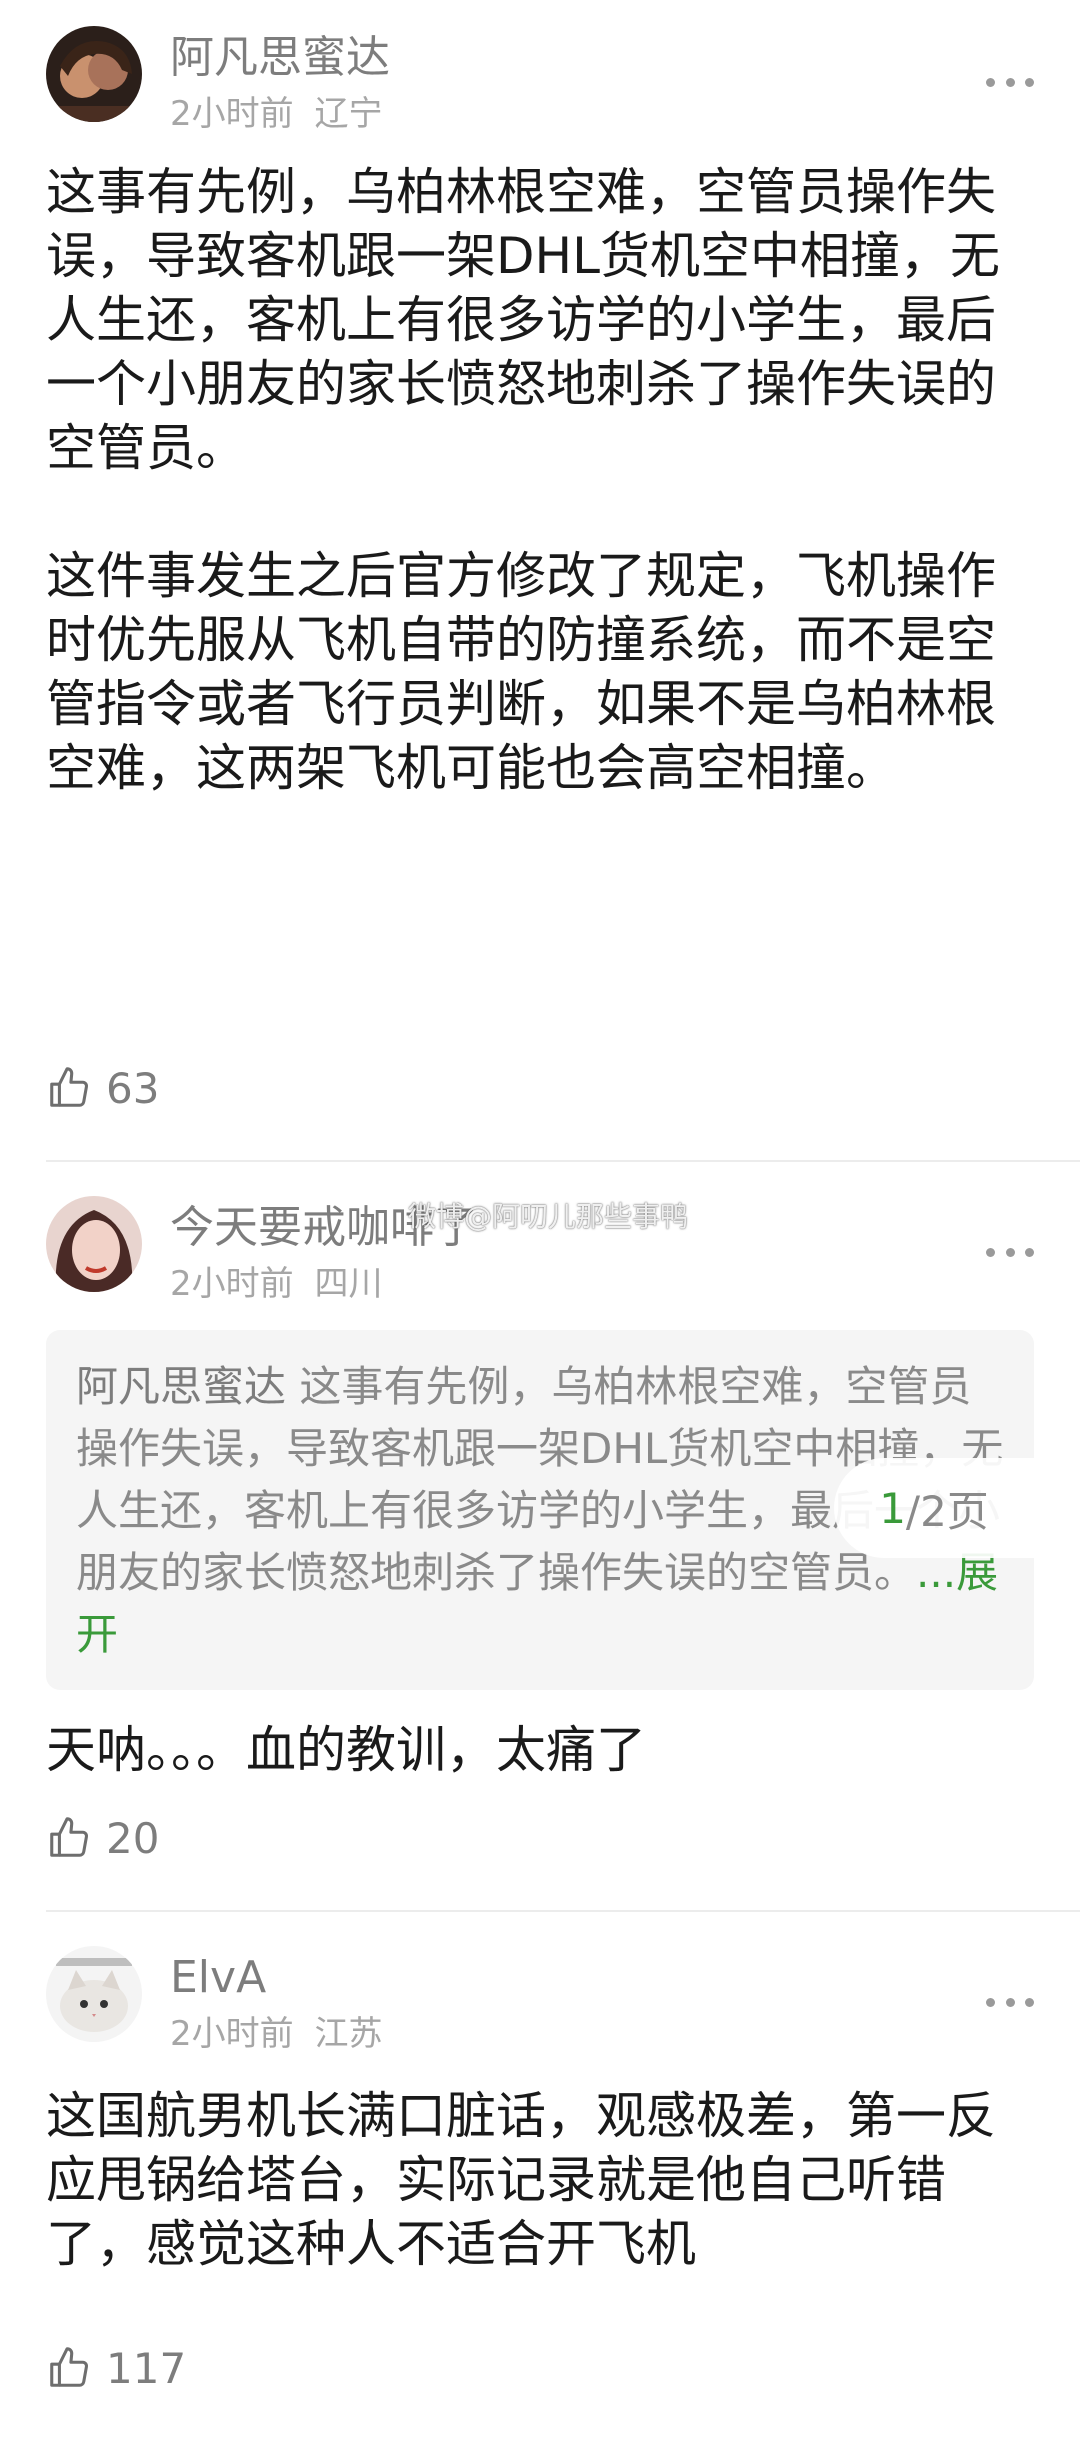  I want to click on comment-location: 四川, so click(348, 1284).